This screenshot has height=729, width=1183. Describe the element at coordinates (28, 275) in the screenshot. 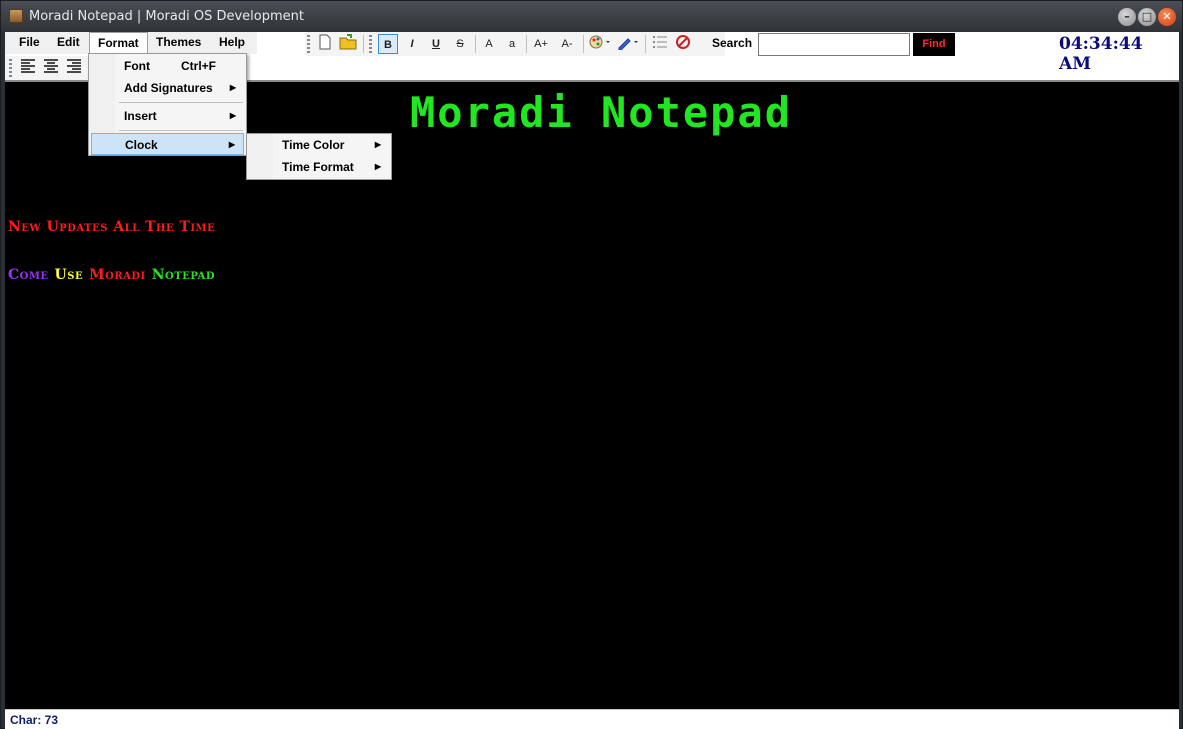

I see `word-come: Come` at that location.